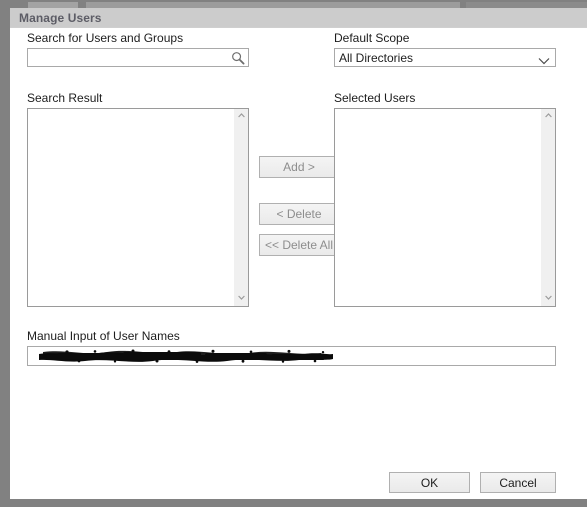 The height and width of the screenshot is (507, 587). I want to click on manual-input-field, so click(291, 356).